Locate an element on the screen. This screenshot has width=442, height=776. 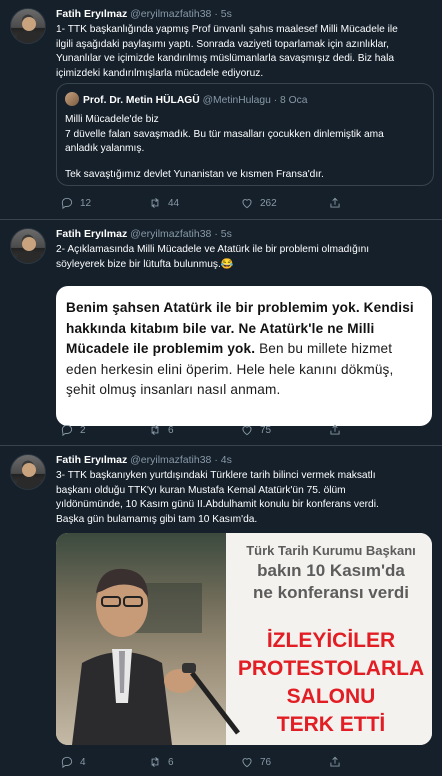
tweet-line: söyleyerek bize bir lütufta bulunmuş.😂 is located at coordinates (145, 264).